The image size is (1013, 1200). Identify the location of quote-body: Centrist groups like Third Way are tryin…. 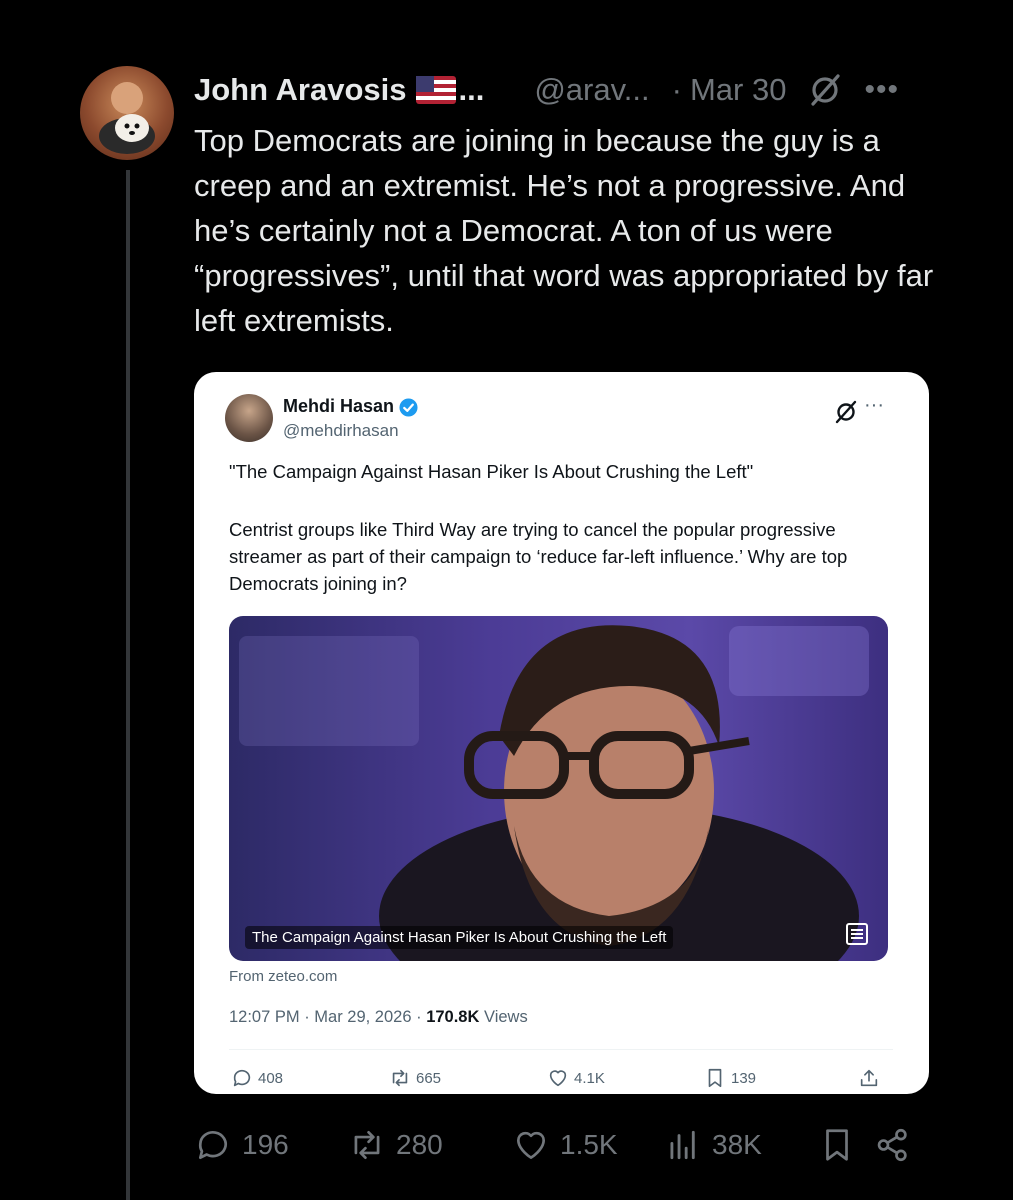
(538, 556).